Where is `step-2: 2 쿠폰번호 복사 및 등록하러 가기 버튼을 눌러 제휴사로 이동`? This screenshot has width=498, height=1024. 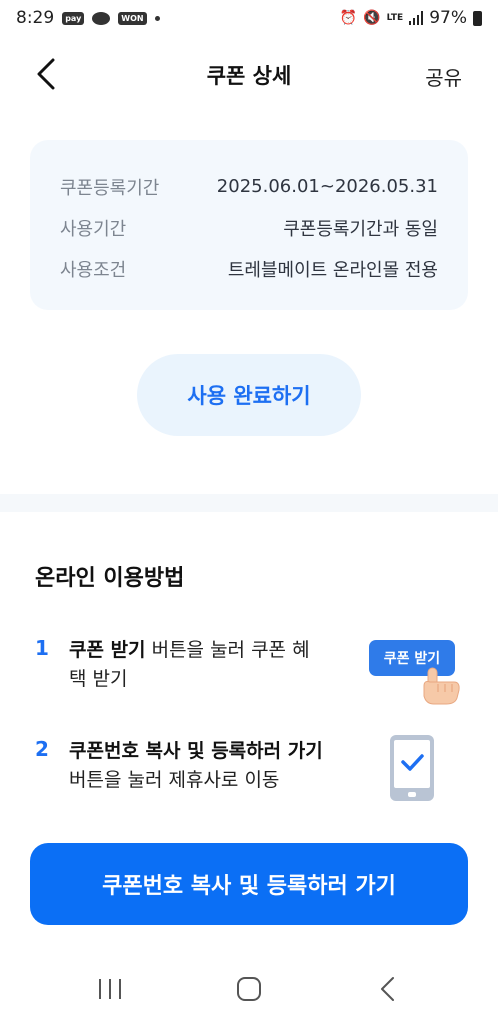 step-2: 2 쿠폰번호 복사 및 등록하러 가기 버튼을 눌러 제휴사로 이동 is located at coordinates (190, 766).